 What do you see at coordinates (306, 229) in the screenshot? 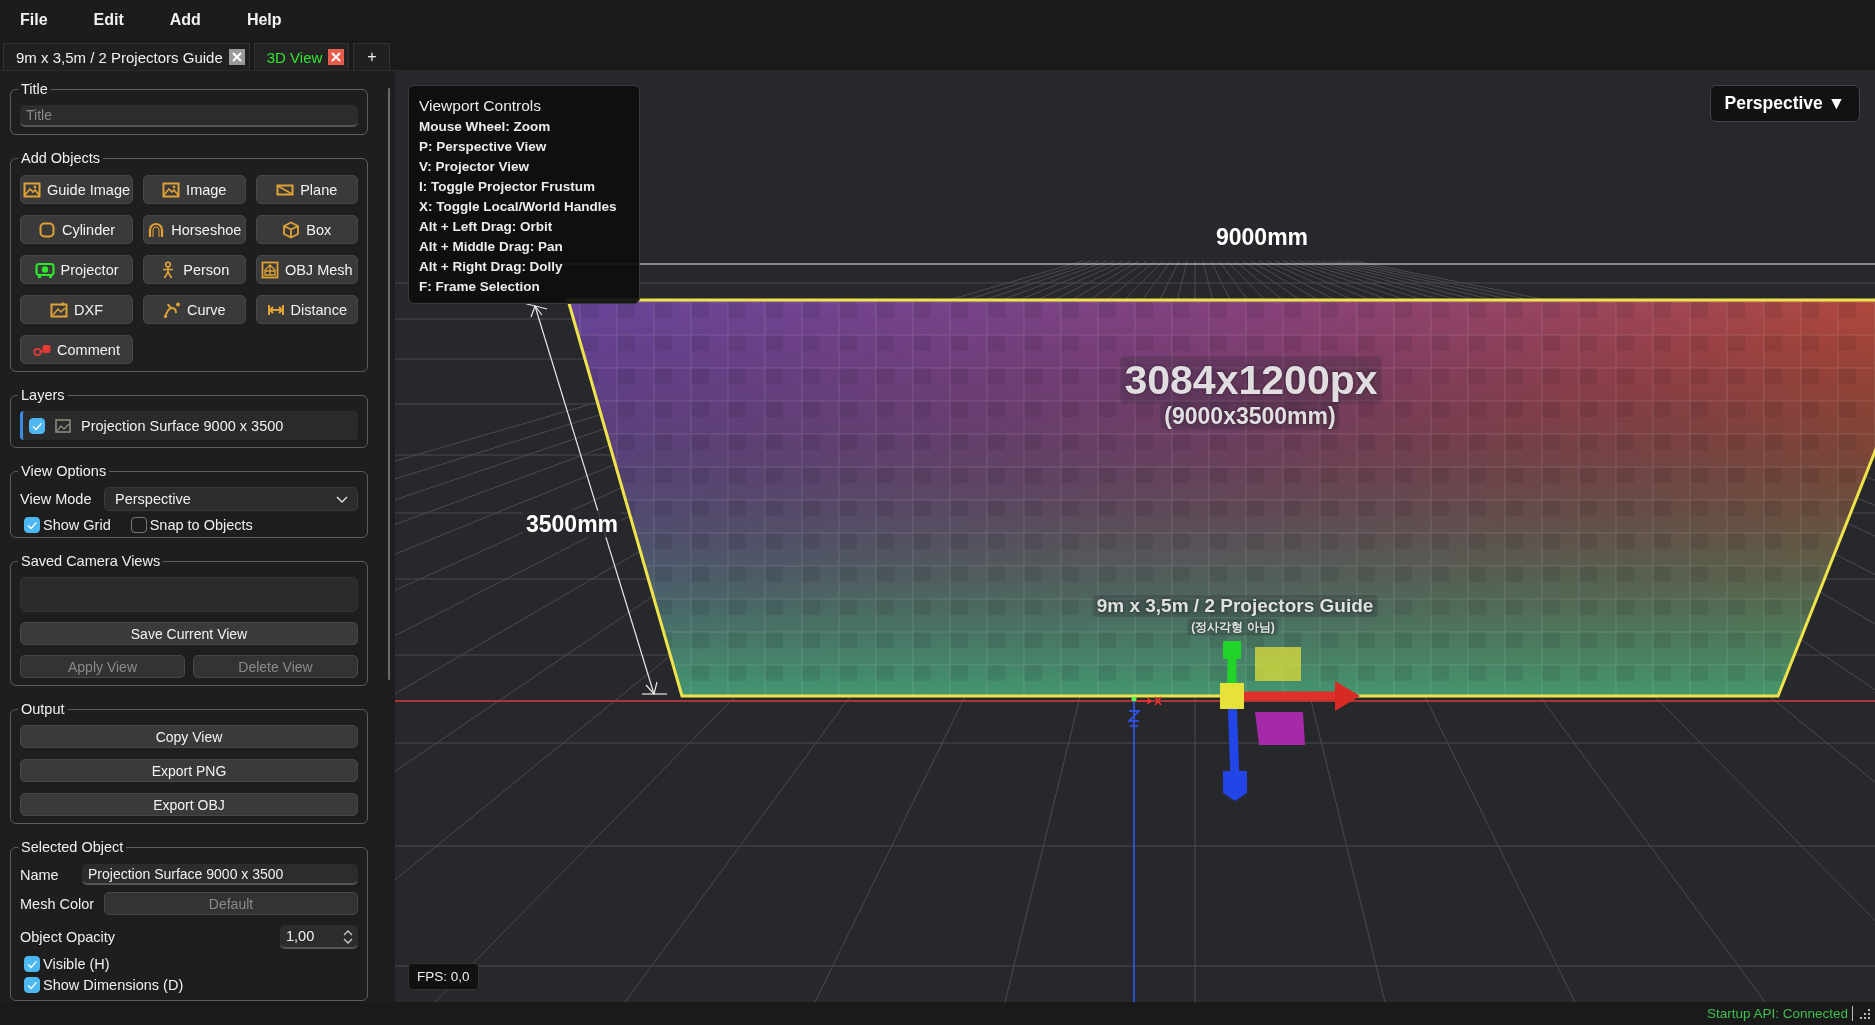
I see `add-object-button: Box` at bounding box center [306, 229].